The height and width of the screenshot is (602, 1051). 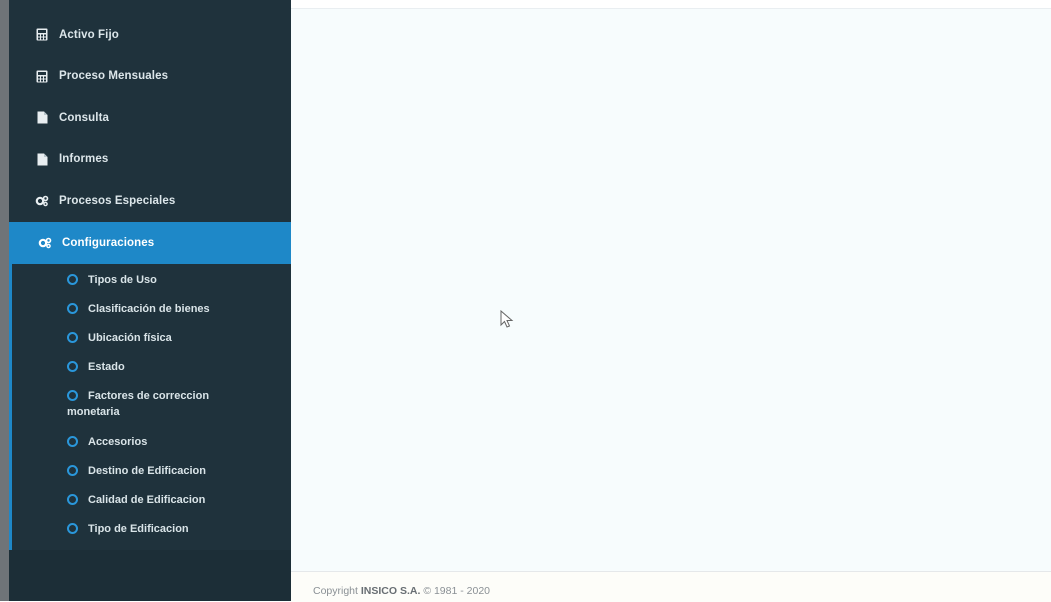 I want to click on submenu-item-destino-de-edificacion: Destino de Edificacion, so click(x=150, y=471).